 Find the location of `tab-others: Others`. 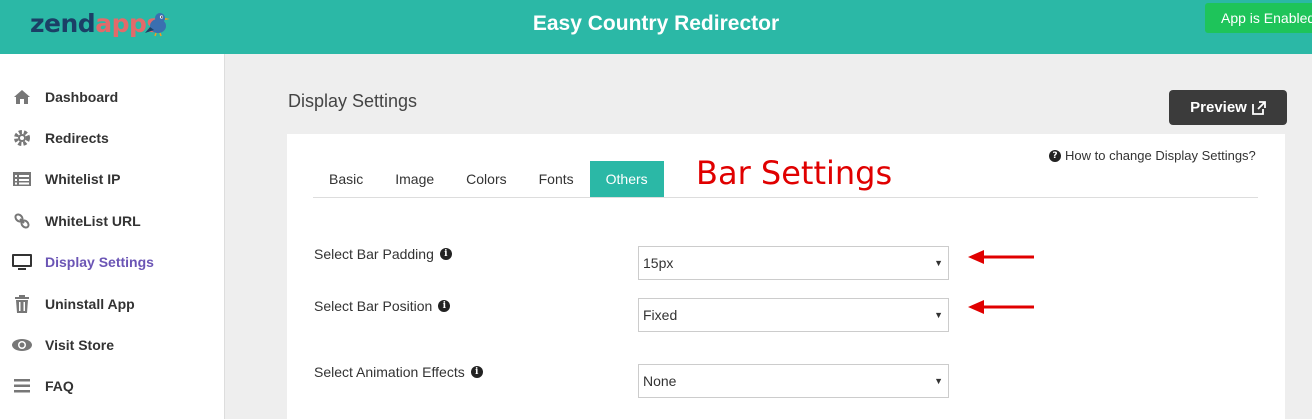

tab-others: Others is located at coordinates (626, 179).